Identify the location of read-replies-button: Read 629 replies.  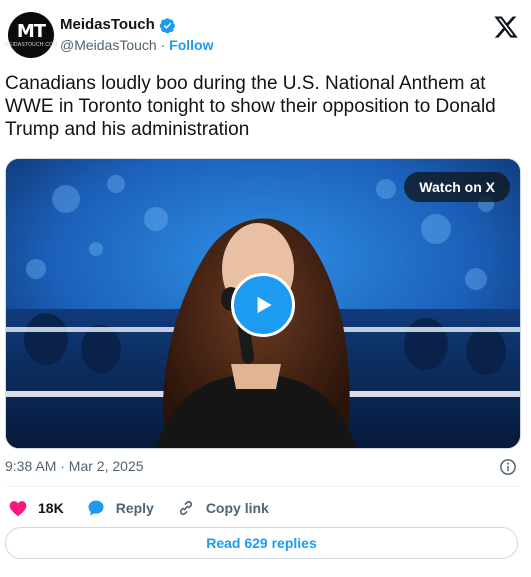
(261, 543).